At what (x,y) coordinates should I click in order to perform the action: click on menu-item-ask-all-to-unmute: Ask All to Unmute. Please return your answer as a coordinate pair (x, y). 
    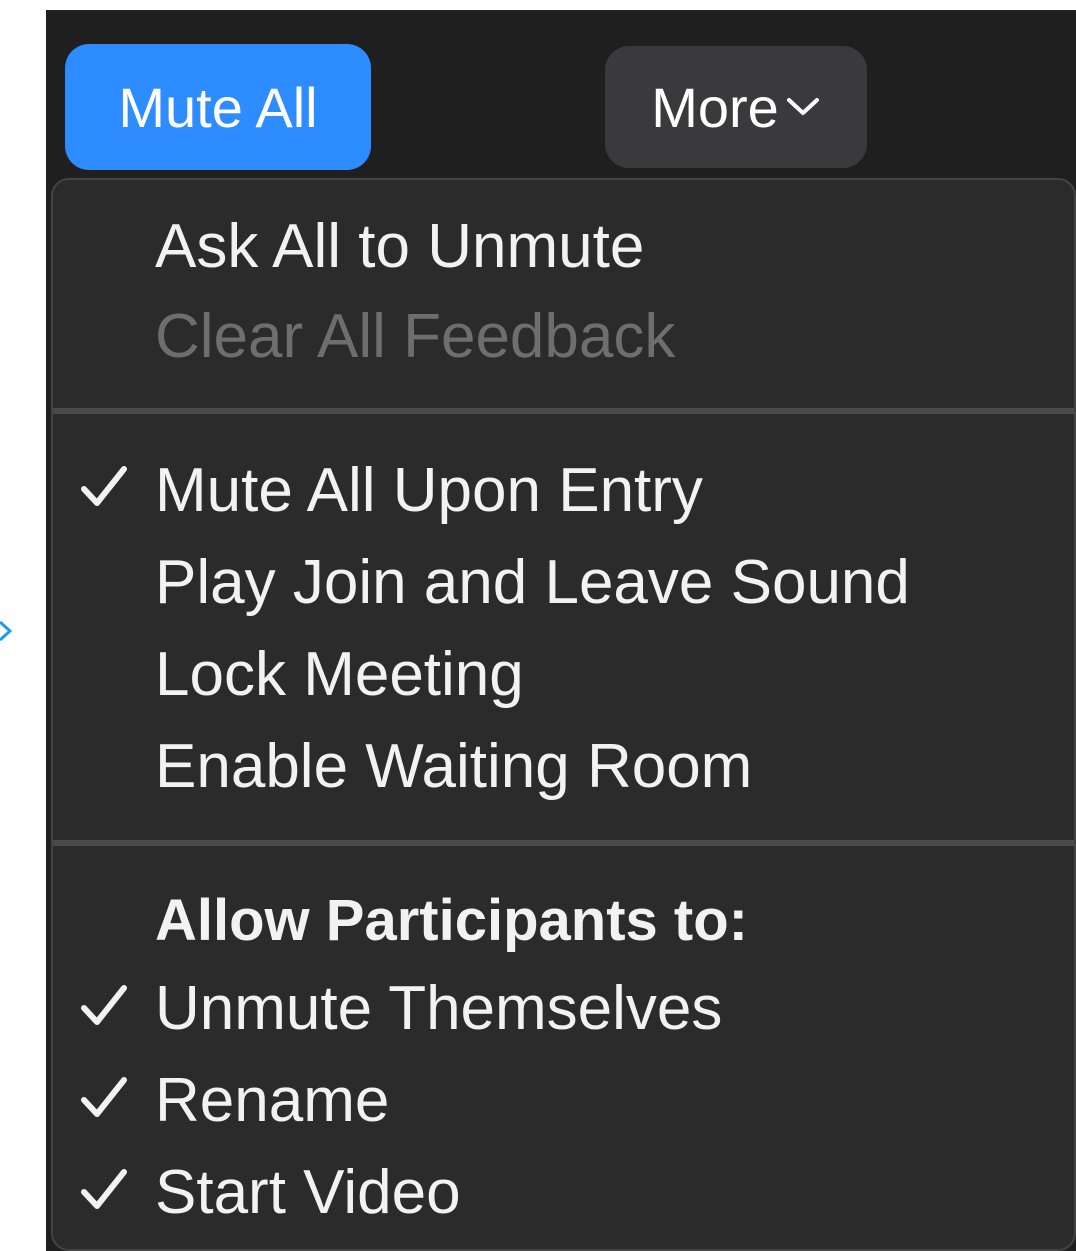
    Looking at the image, I should click on (399, 247).